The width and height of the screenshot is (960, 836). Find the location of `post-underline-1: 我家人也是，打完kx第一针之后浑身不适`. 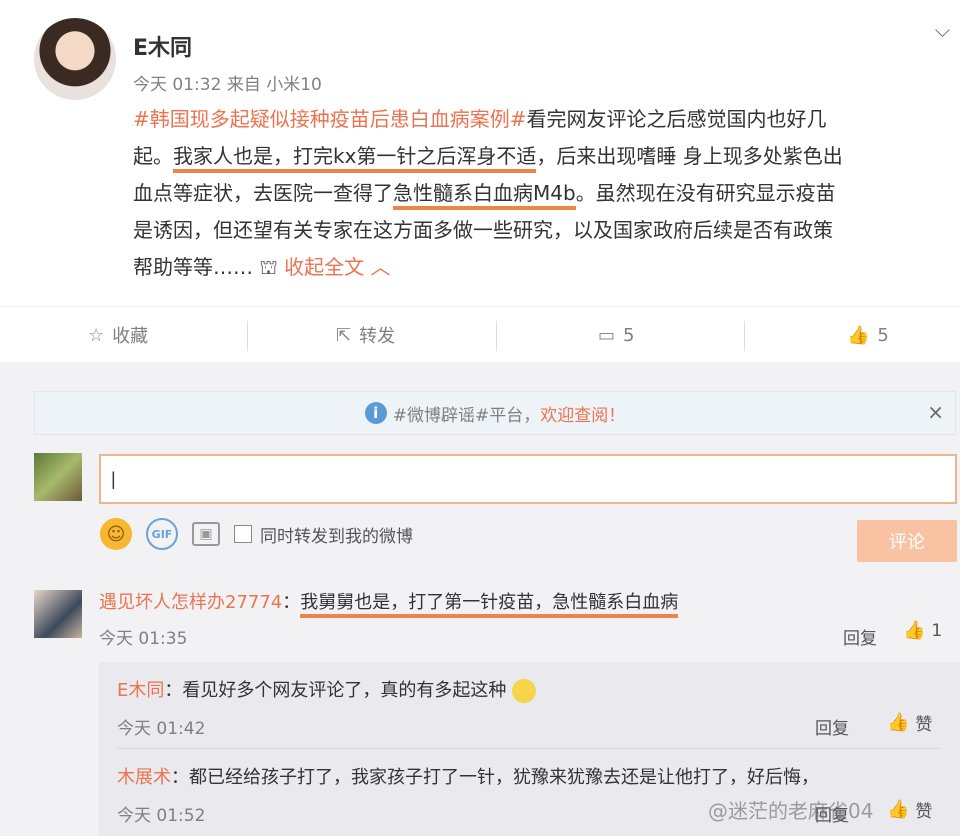

post-underline-1: 我家人也是，打完kx第一针之后浑身不适 is located at coordinates (355, 158).